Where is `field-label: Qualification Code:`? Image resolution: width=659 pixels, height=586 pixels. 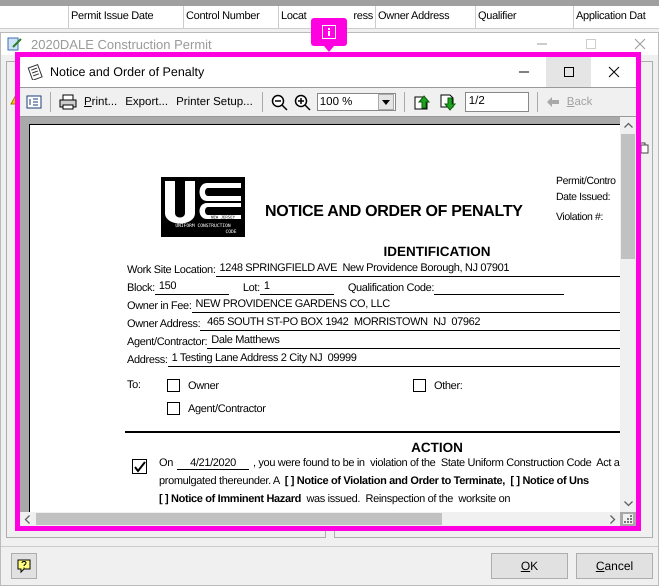
field-label: Qualification Code: is located at coordinates (391, 288).